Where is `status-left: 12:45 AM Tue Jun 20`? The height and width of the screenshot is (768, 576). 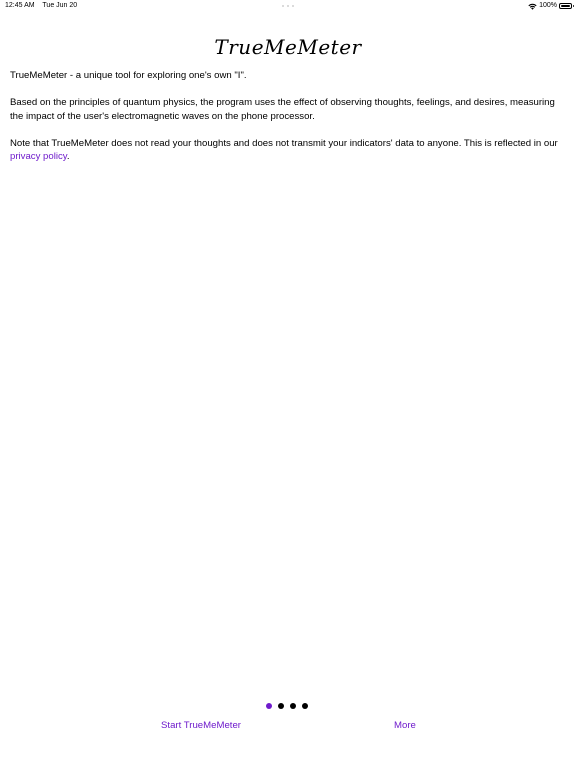 status-left: 12:45 AM Tue Jun 20 is located at coordinates (44, 6).